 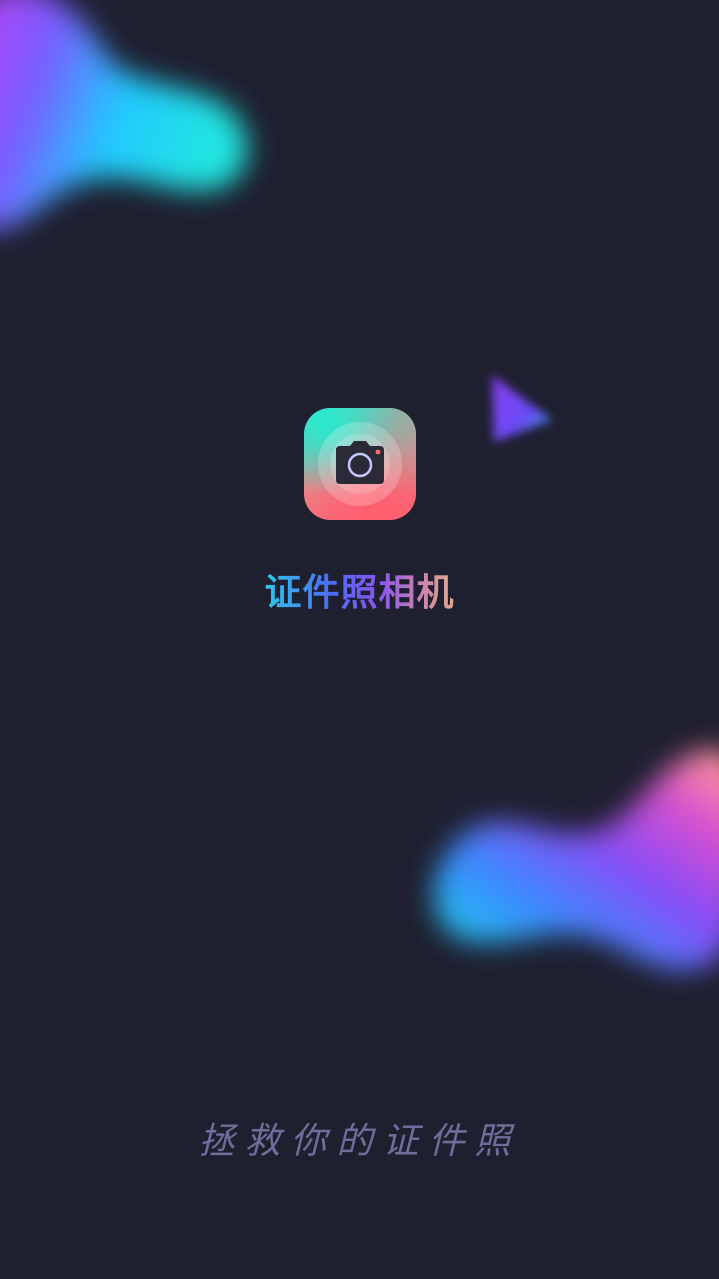 I want to click on camera-icon, so click(x=360, y=462).